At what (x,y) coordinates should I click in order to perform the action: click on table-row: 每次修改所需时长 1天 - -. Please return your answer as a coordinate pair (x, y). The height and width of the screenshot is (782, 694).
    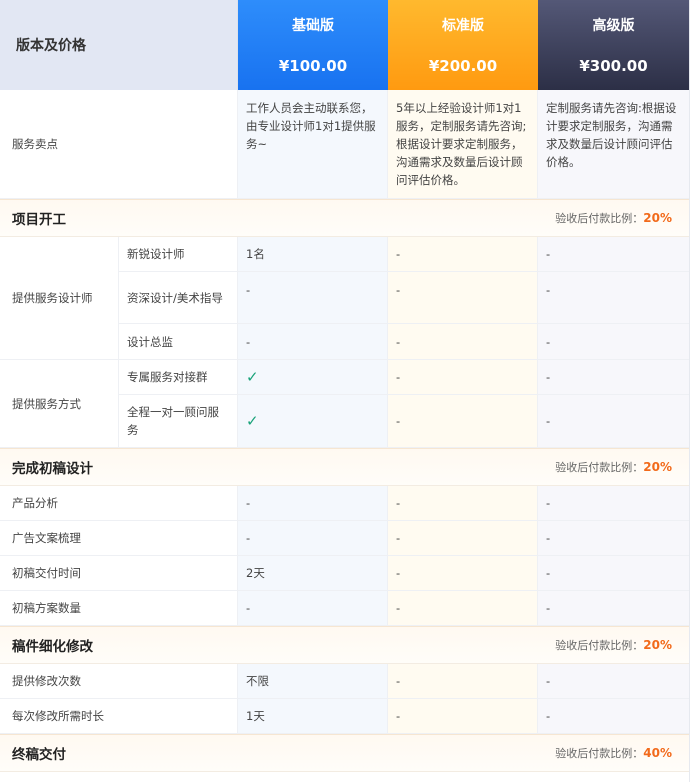
    Looking at the image, I should click on (344, 716).